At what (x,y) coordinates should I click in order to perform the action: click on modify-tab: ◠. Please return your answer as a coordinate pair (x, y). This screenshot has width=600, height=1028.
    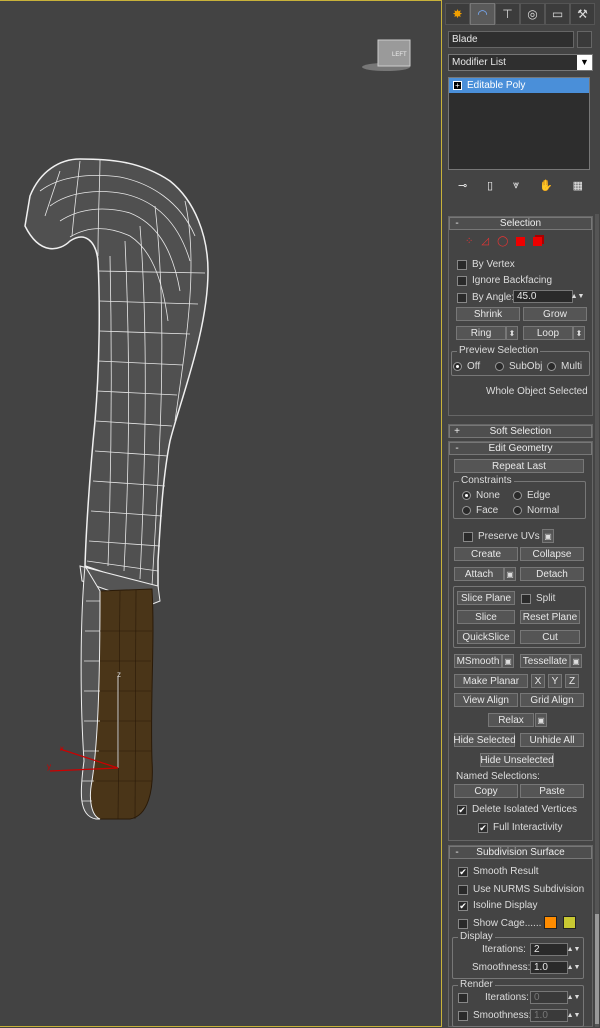
    Looking at the image, I should click on (482, 14).